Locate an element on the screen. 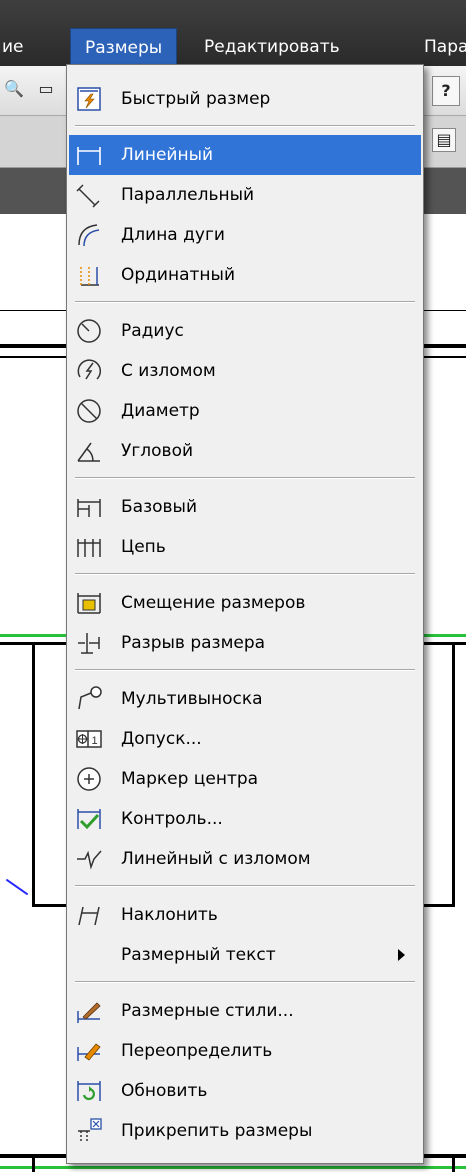 The width and height of the screenshot is (466, 1172). menu-item-label: Размерный текст is located at coordinates (198, 955).